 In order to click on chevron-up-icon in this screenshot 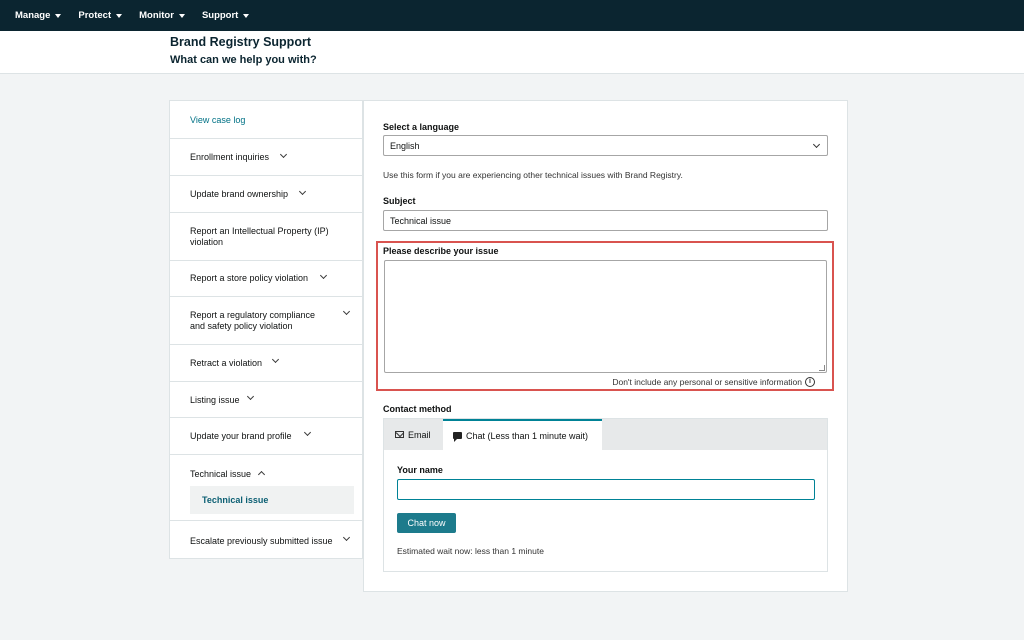, I will do `click(261, 474)`.